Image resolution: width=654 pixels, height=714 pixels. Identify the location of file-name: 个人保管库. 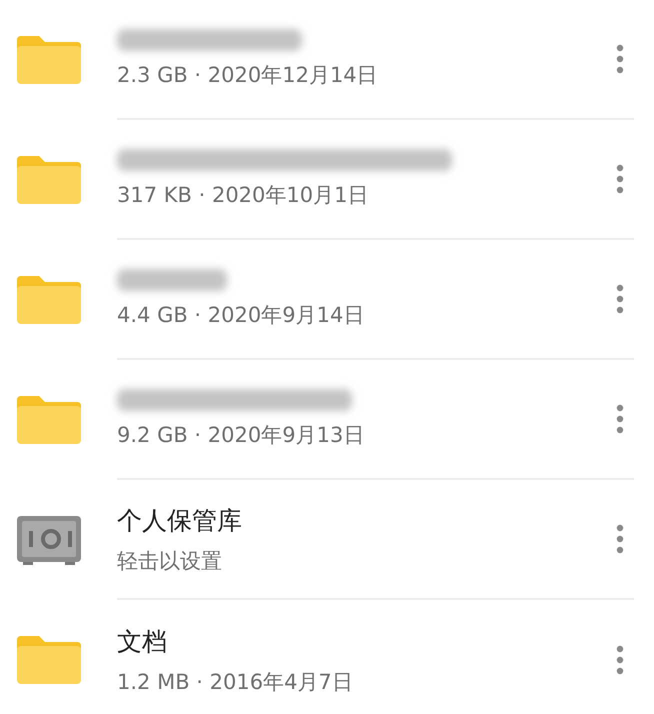
(179, 520).